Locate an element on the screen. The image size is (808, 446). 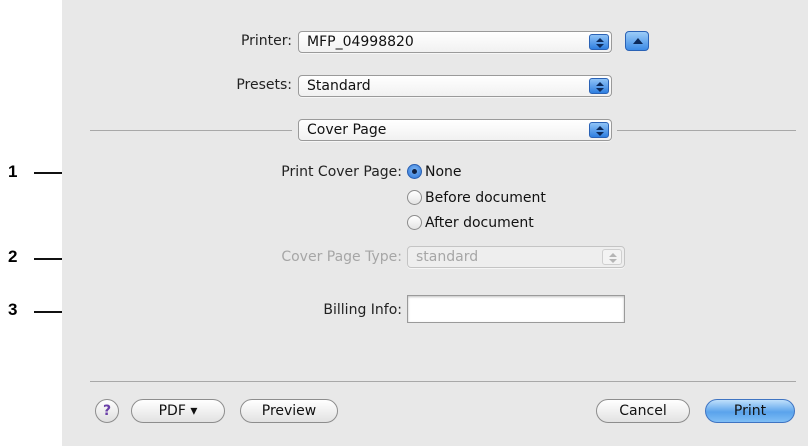
billing-info-label: Billing Info: is located at coordinates (362, 310).